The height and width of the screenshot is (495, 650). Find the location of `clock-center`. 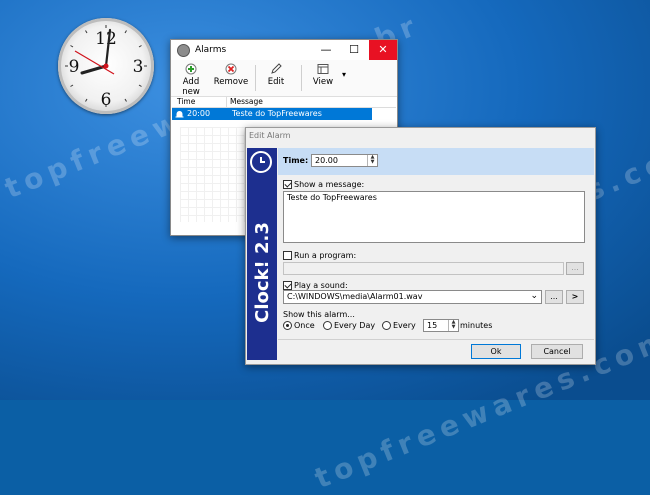

clock-center is located at coordinates (106, 66).